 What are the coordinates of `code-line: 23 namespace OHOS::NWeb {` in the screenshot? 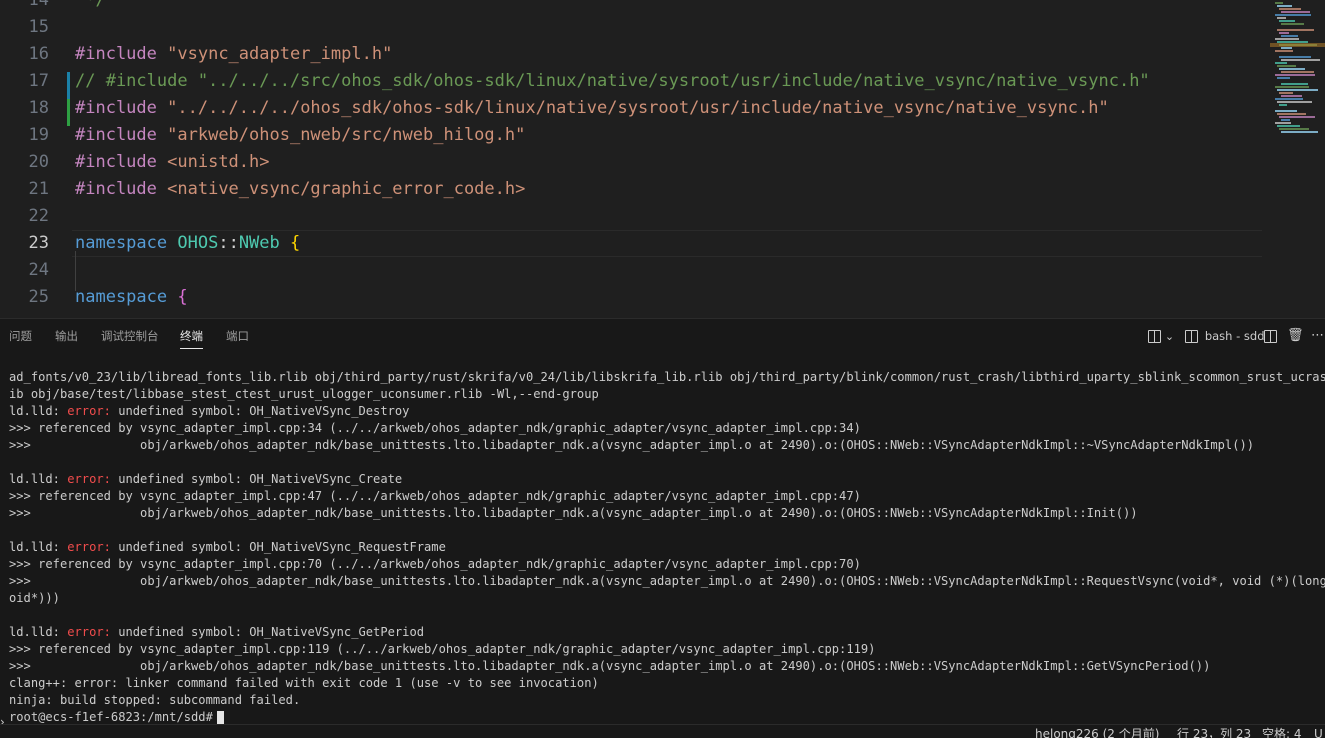 It's located at (631, 243).